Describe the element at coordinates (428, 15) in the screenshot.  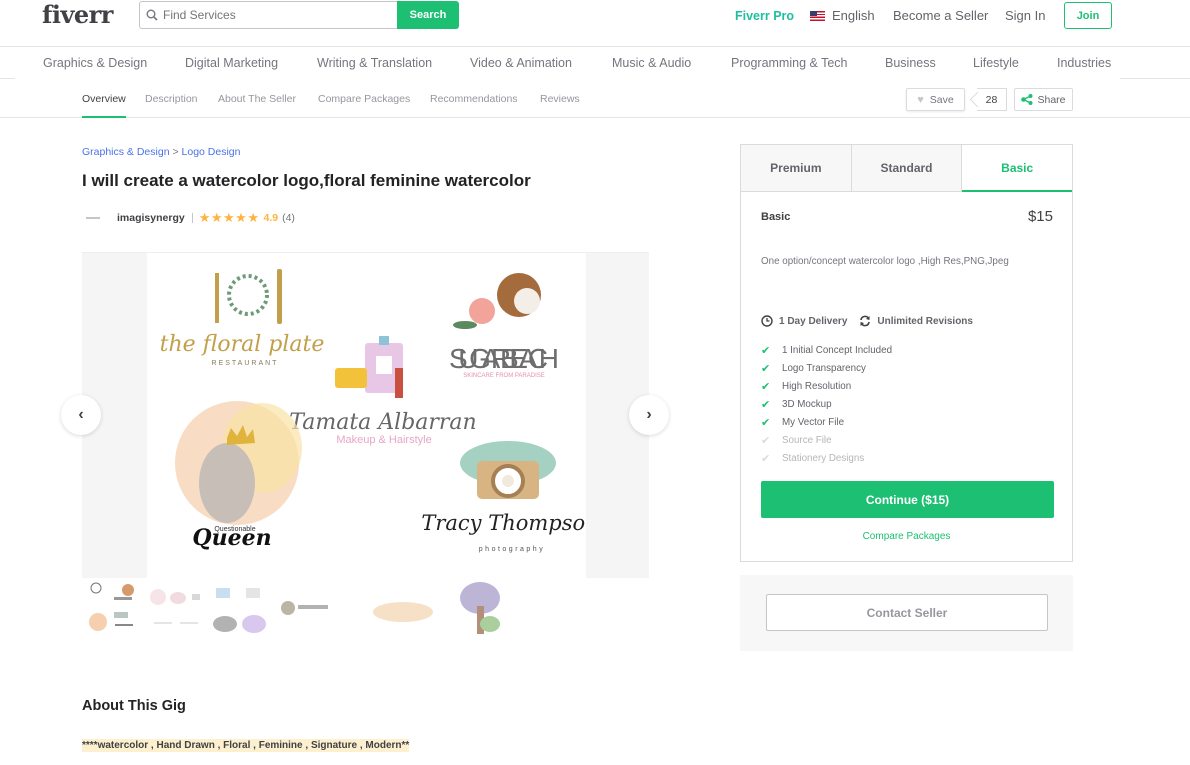
I see `search-button: Search` at that location.